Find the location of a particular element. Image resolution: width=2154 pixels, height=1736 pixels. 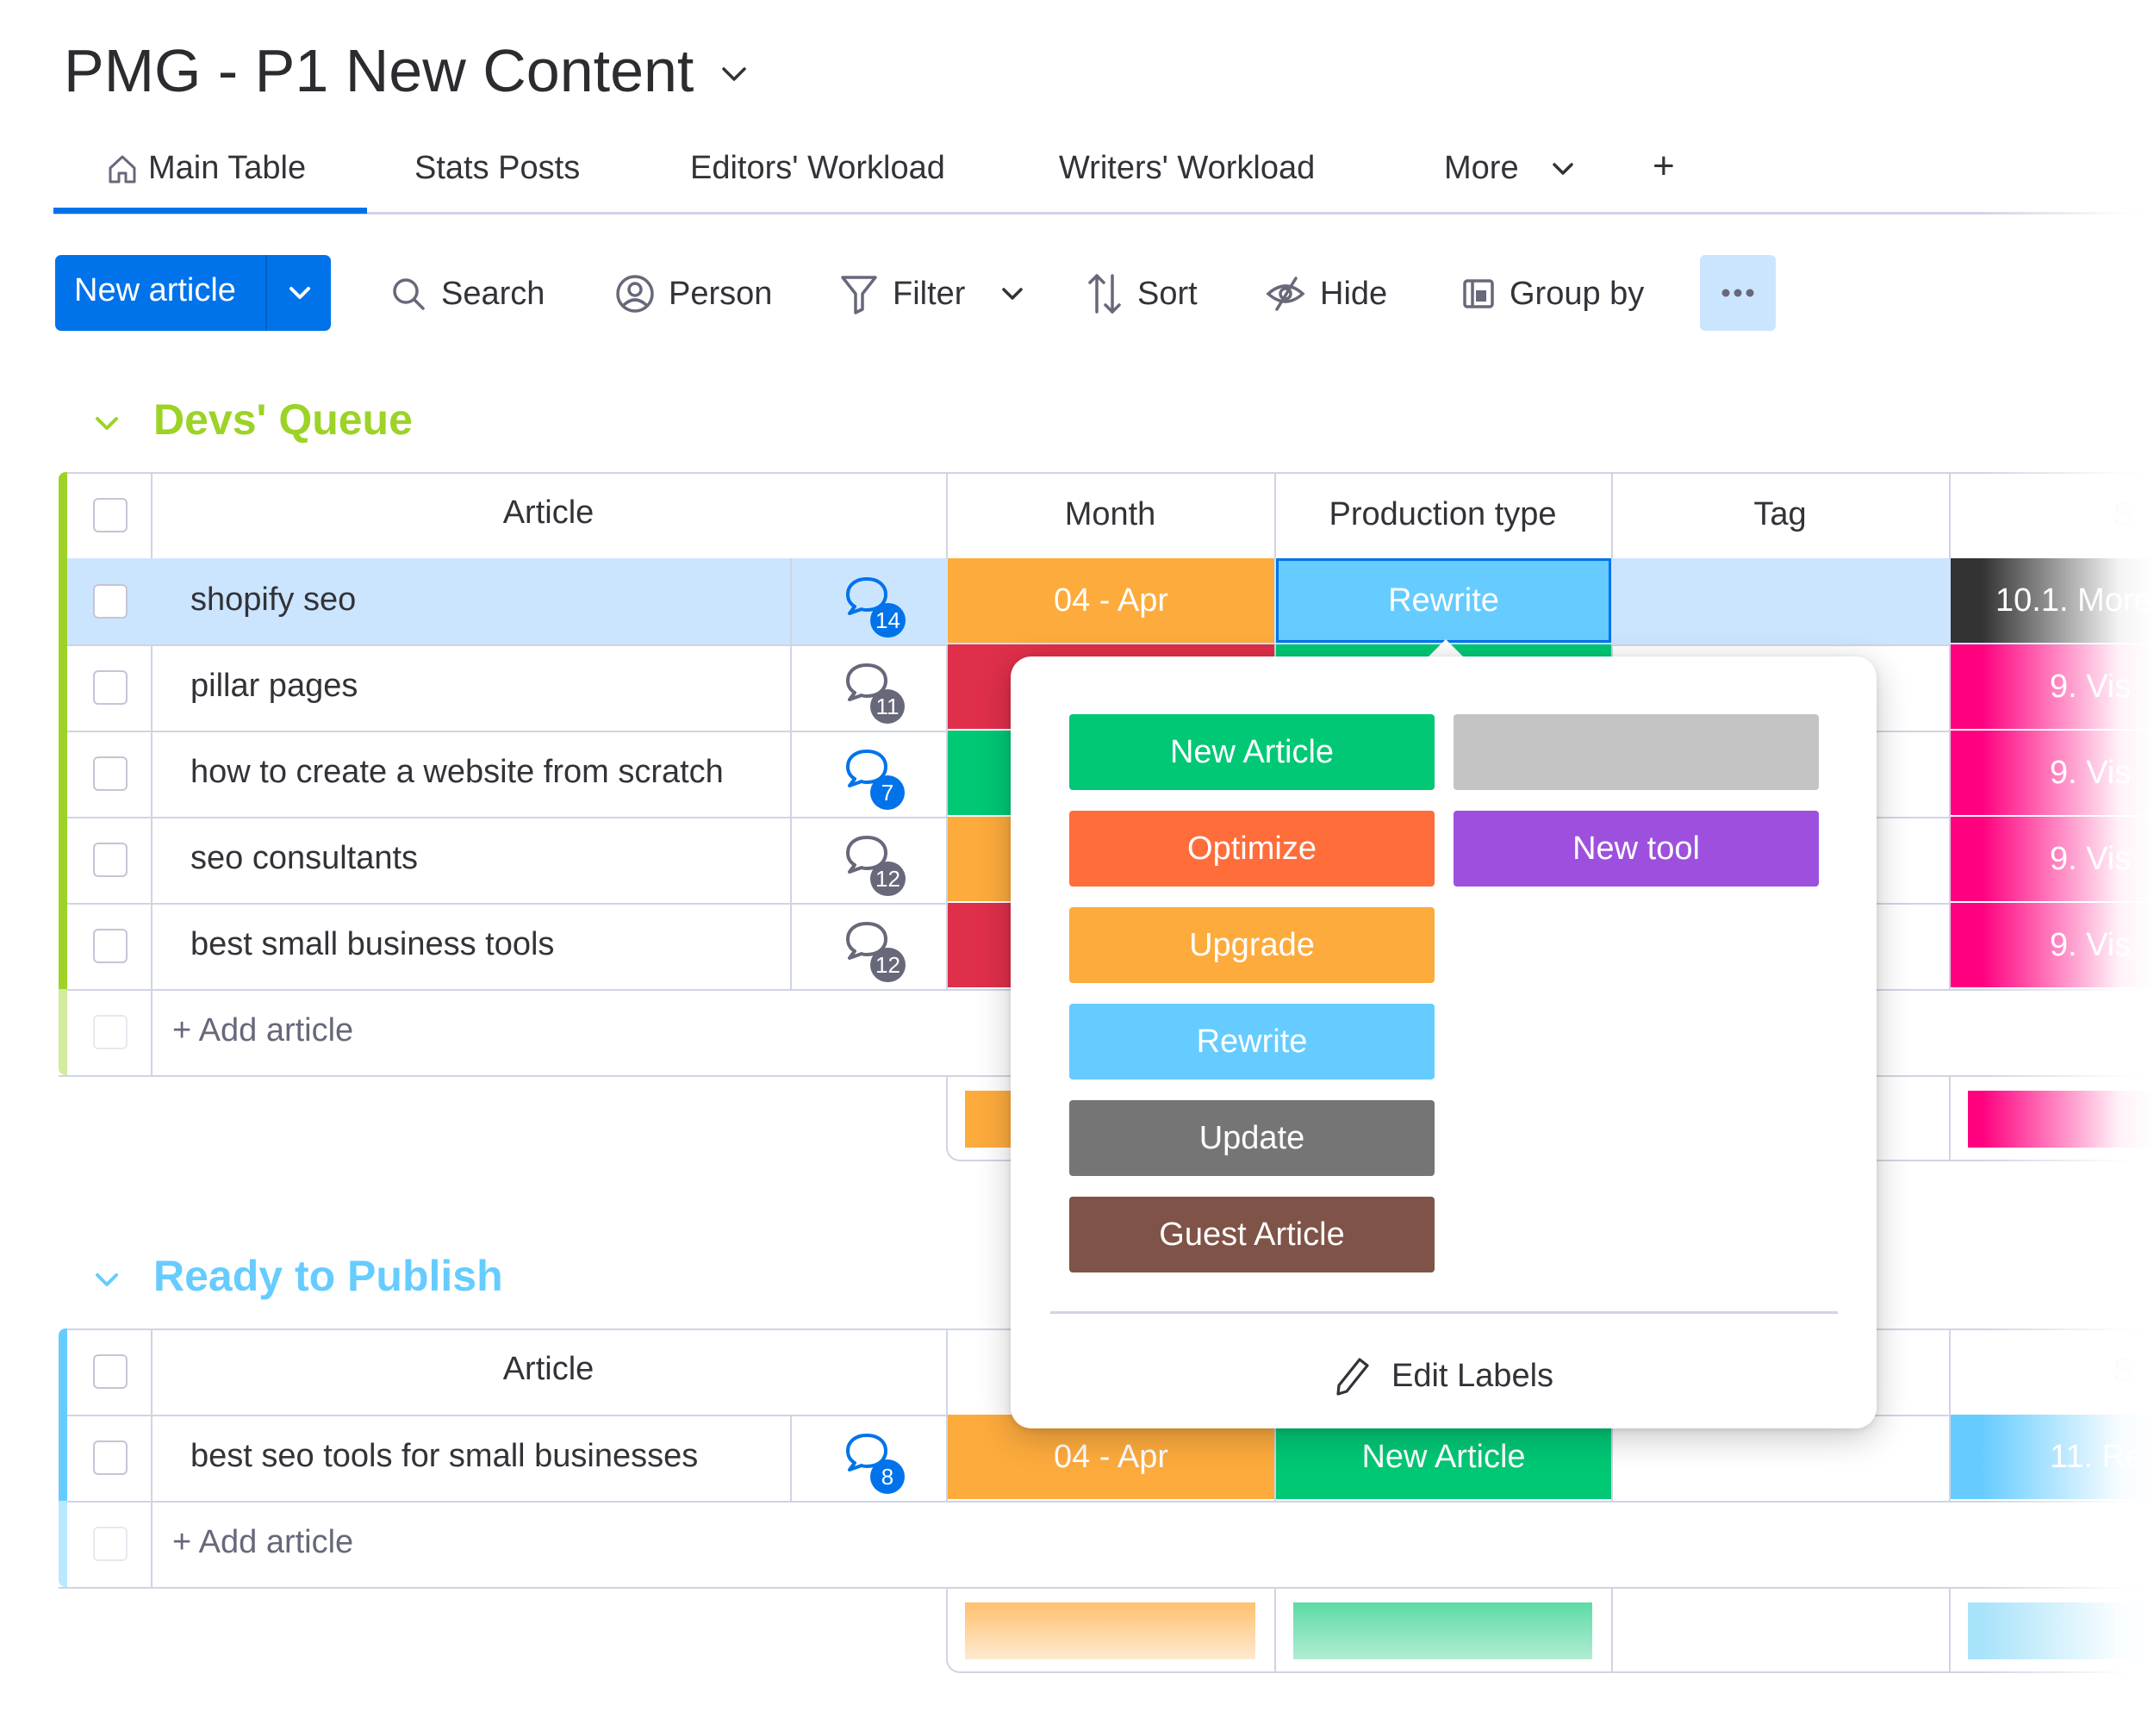

group-by-button: Group by is located at coordinates (1553, 294).